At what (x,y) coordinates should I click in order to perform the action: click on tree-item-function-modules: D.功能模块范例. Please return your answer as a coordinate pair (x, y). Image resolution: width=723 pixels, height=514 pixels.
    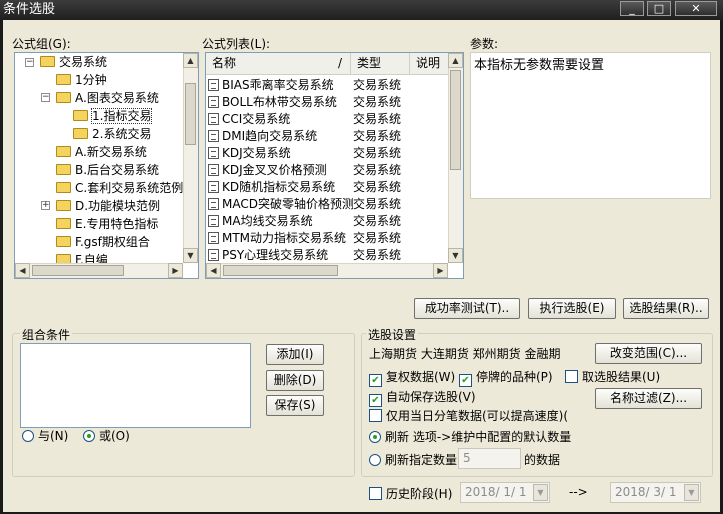
    Looking at the image, I should click on (108, 206).